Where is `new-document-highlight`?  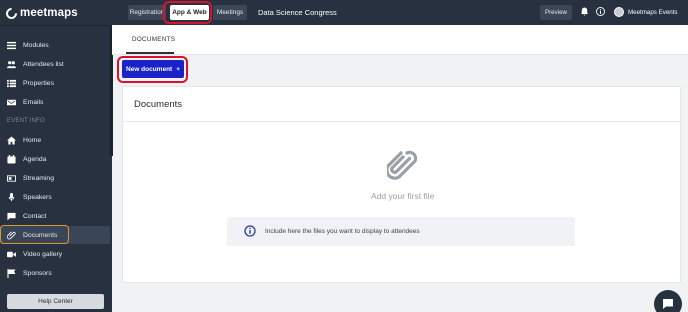
new-document-highlight is located at coordinates (152, 69).